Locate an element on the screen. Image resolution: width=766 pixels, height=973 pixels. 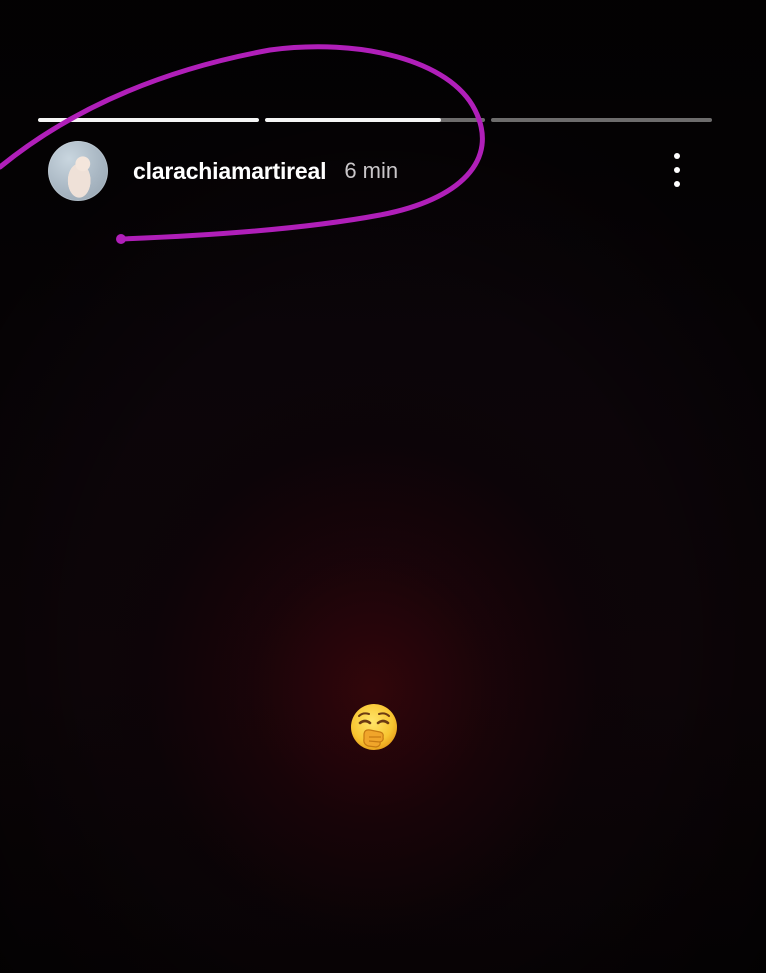
highlight-annotation is located at coordinates (242, 144).